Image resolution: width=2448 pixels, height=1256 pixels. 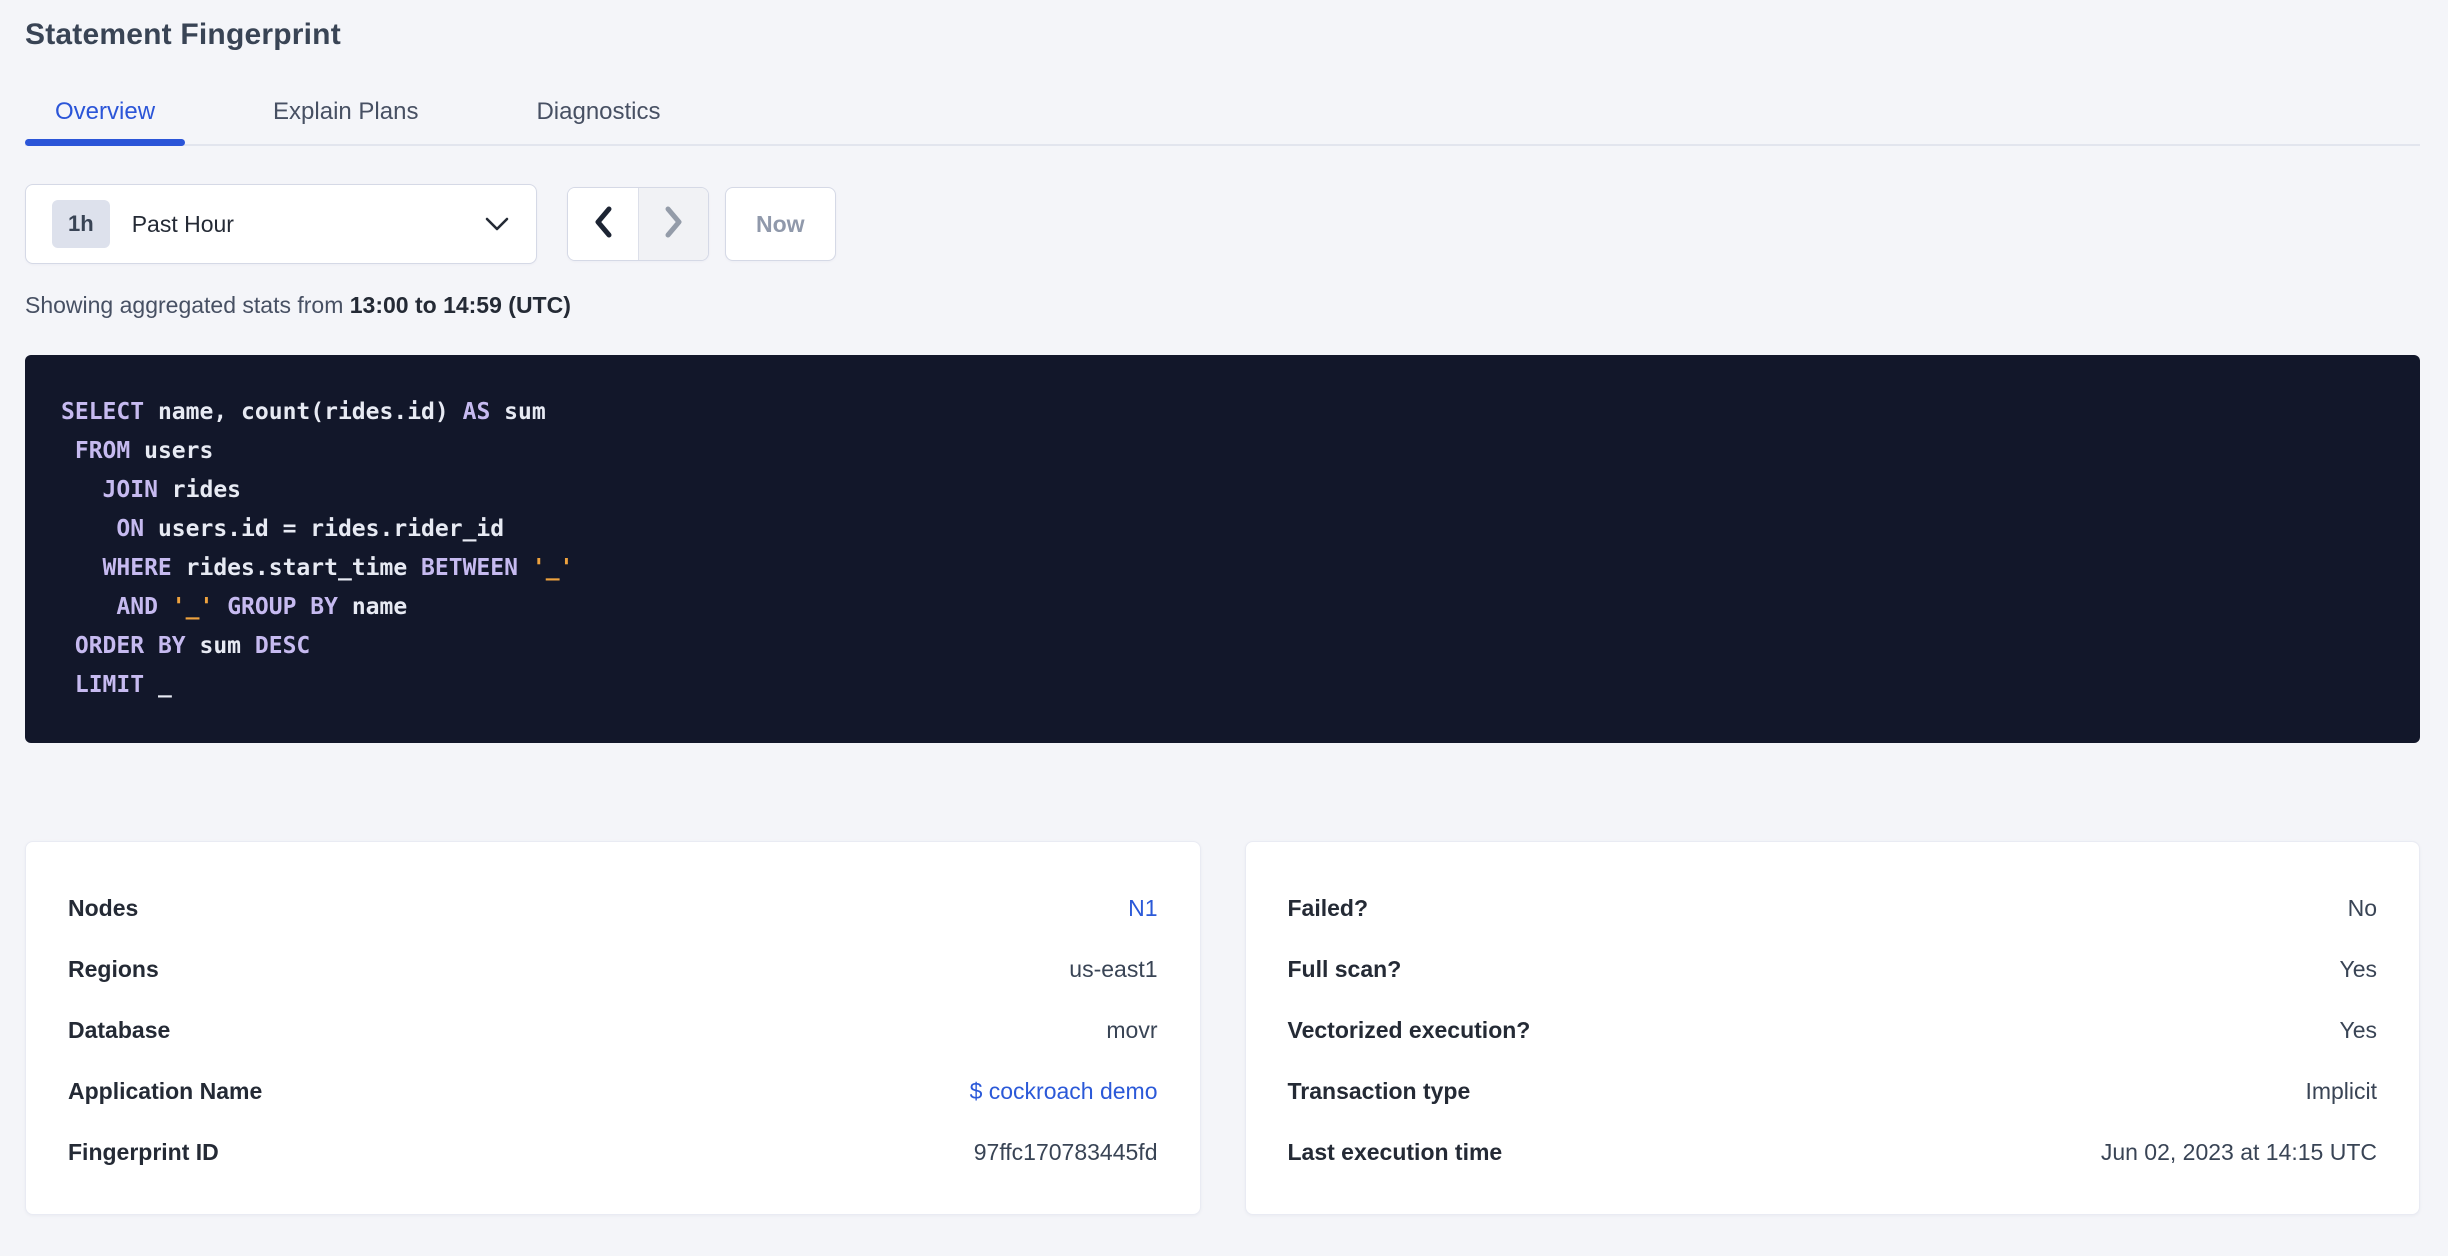 I want to click on summary-row-regions: Regions us-east1, so click(x=613, y=969).